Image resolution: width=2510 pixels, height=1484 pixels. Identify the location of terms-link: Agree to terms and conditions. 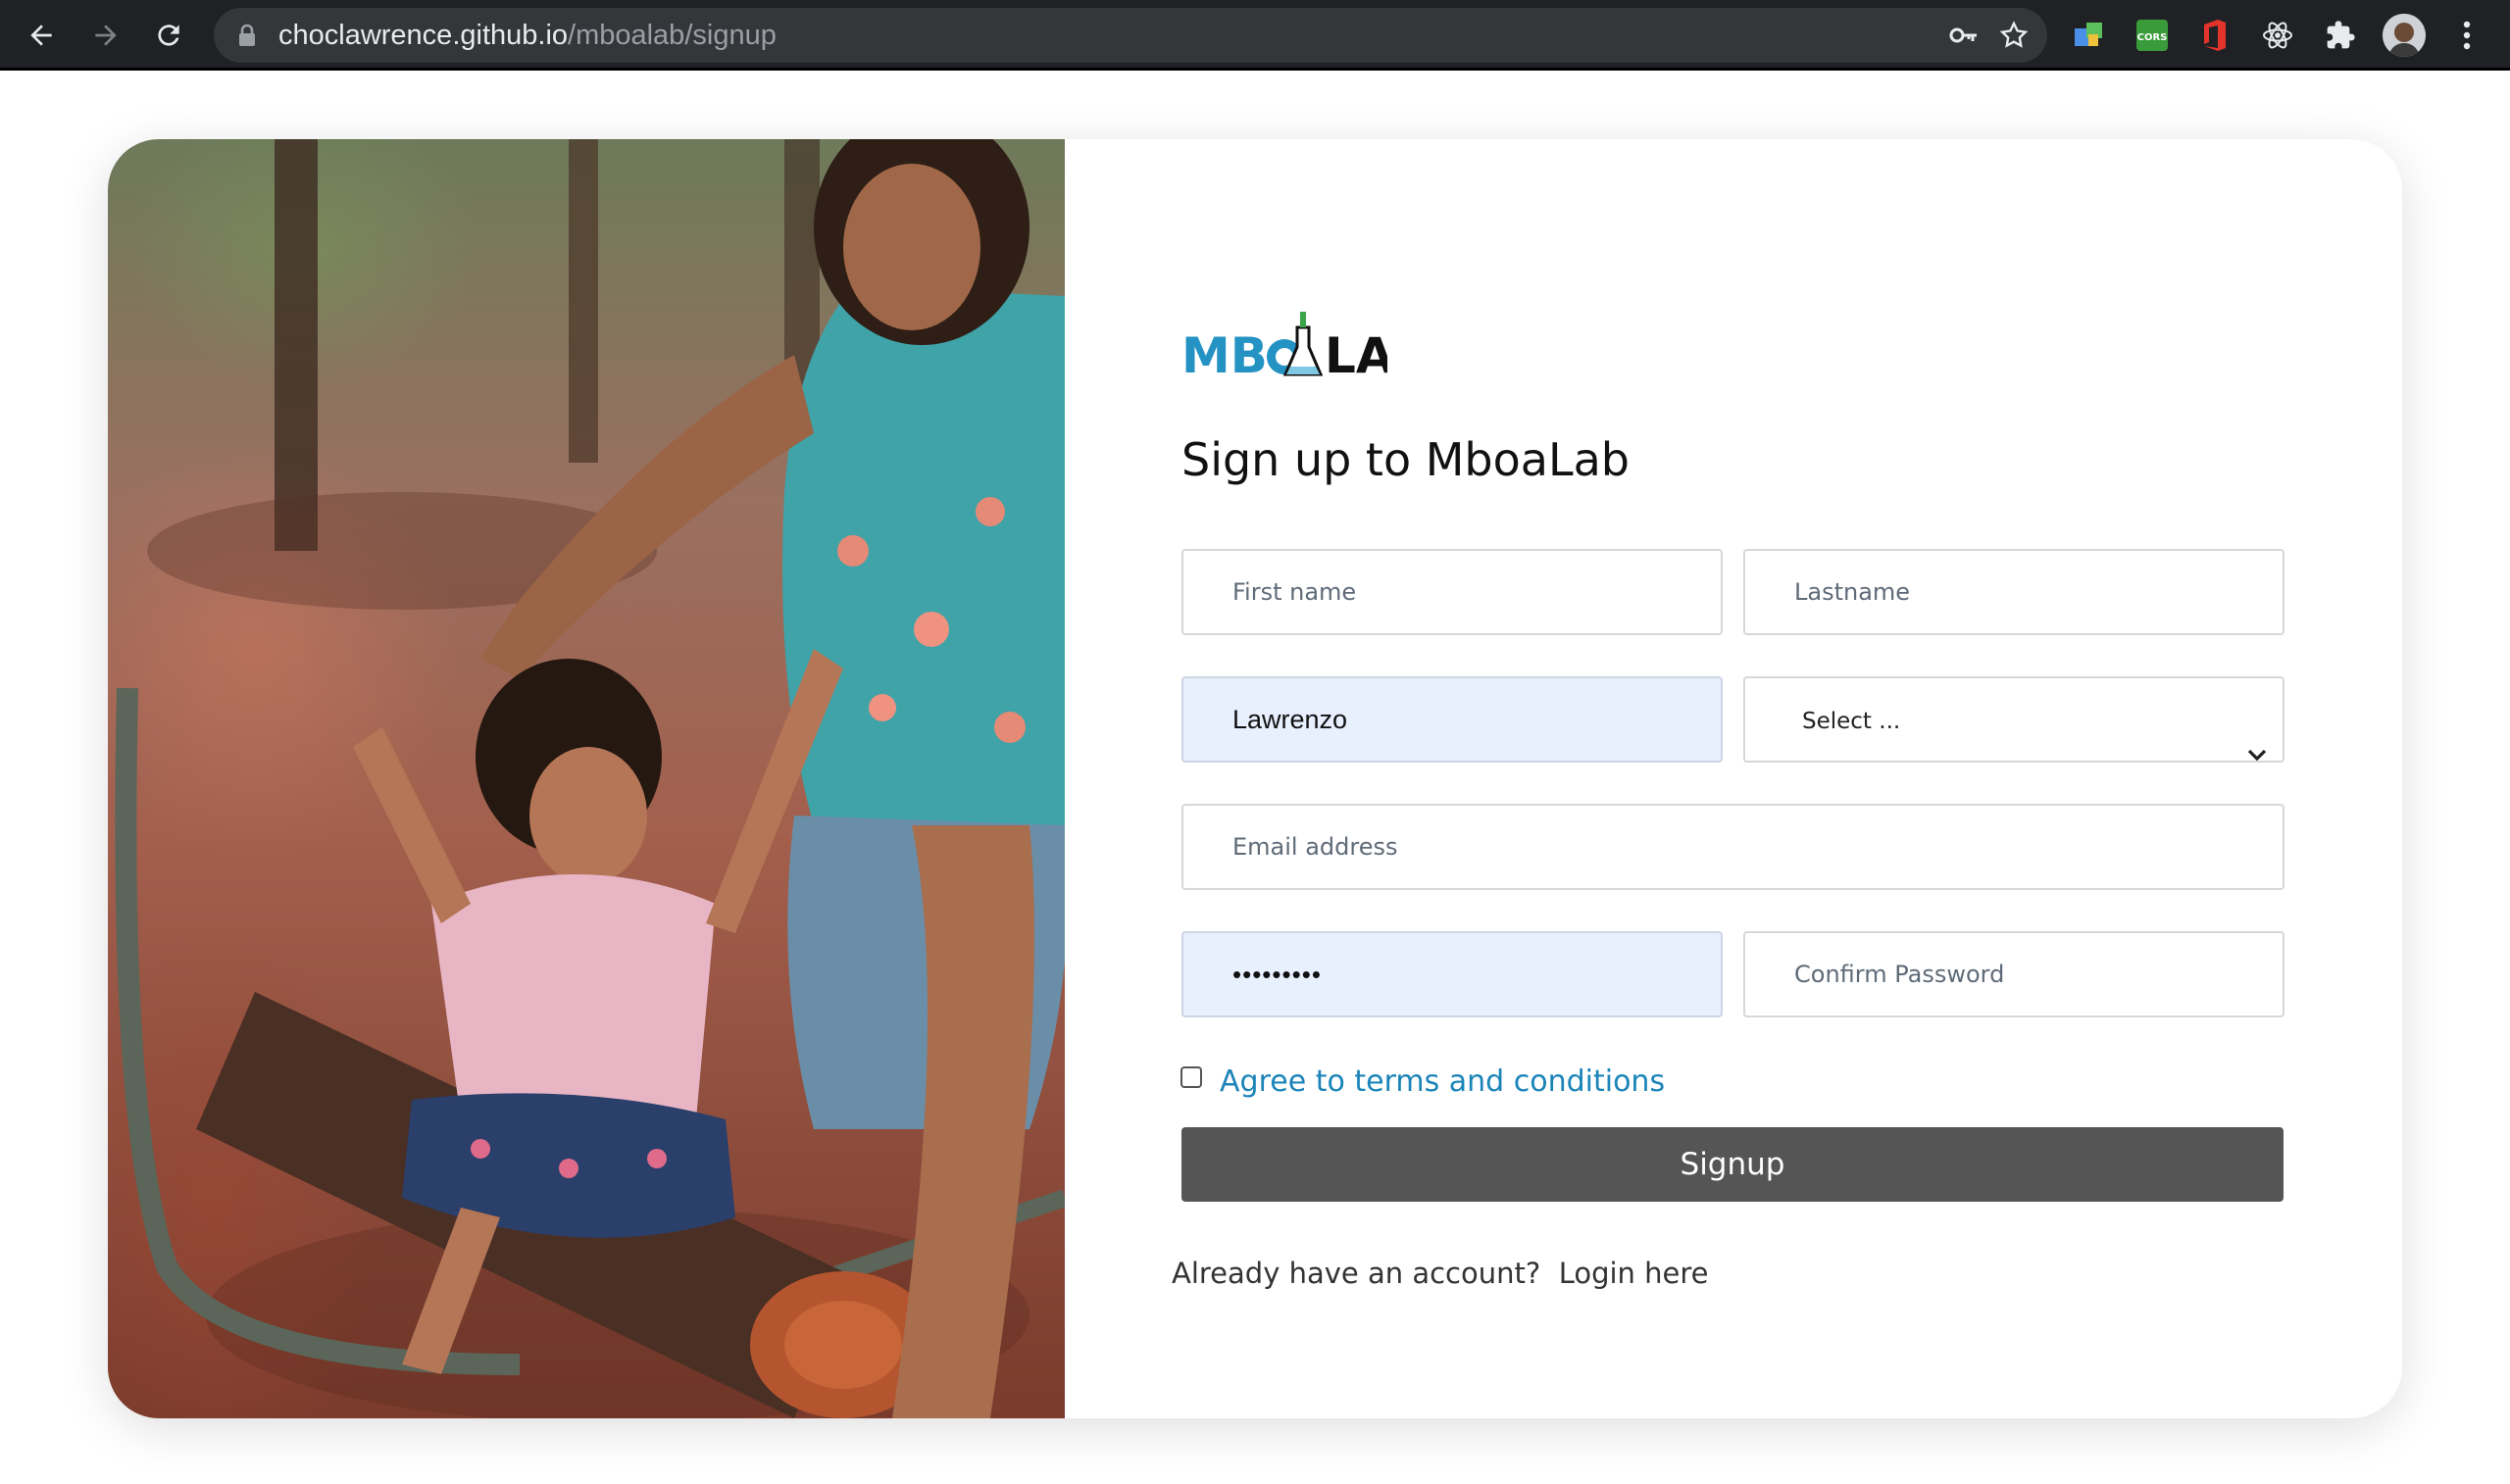
(1442, 1081).